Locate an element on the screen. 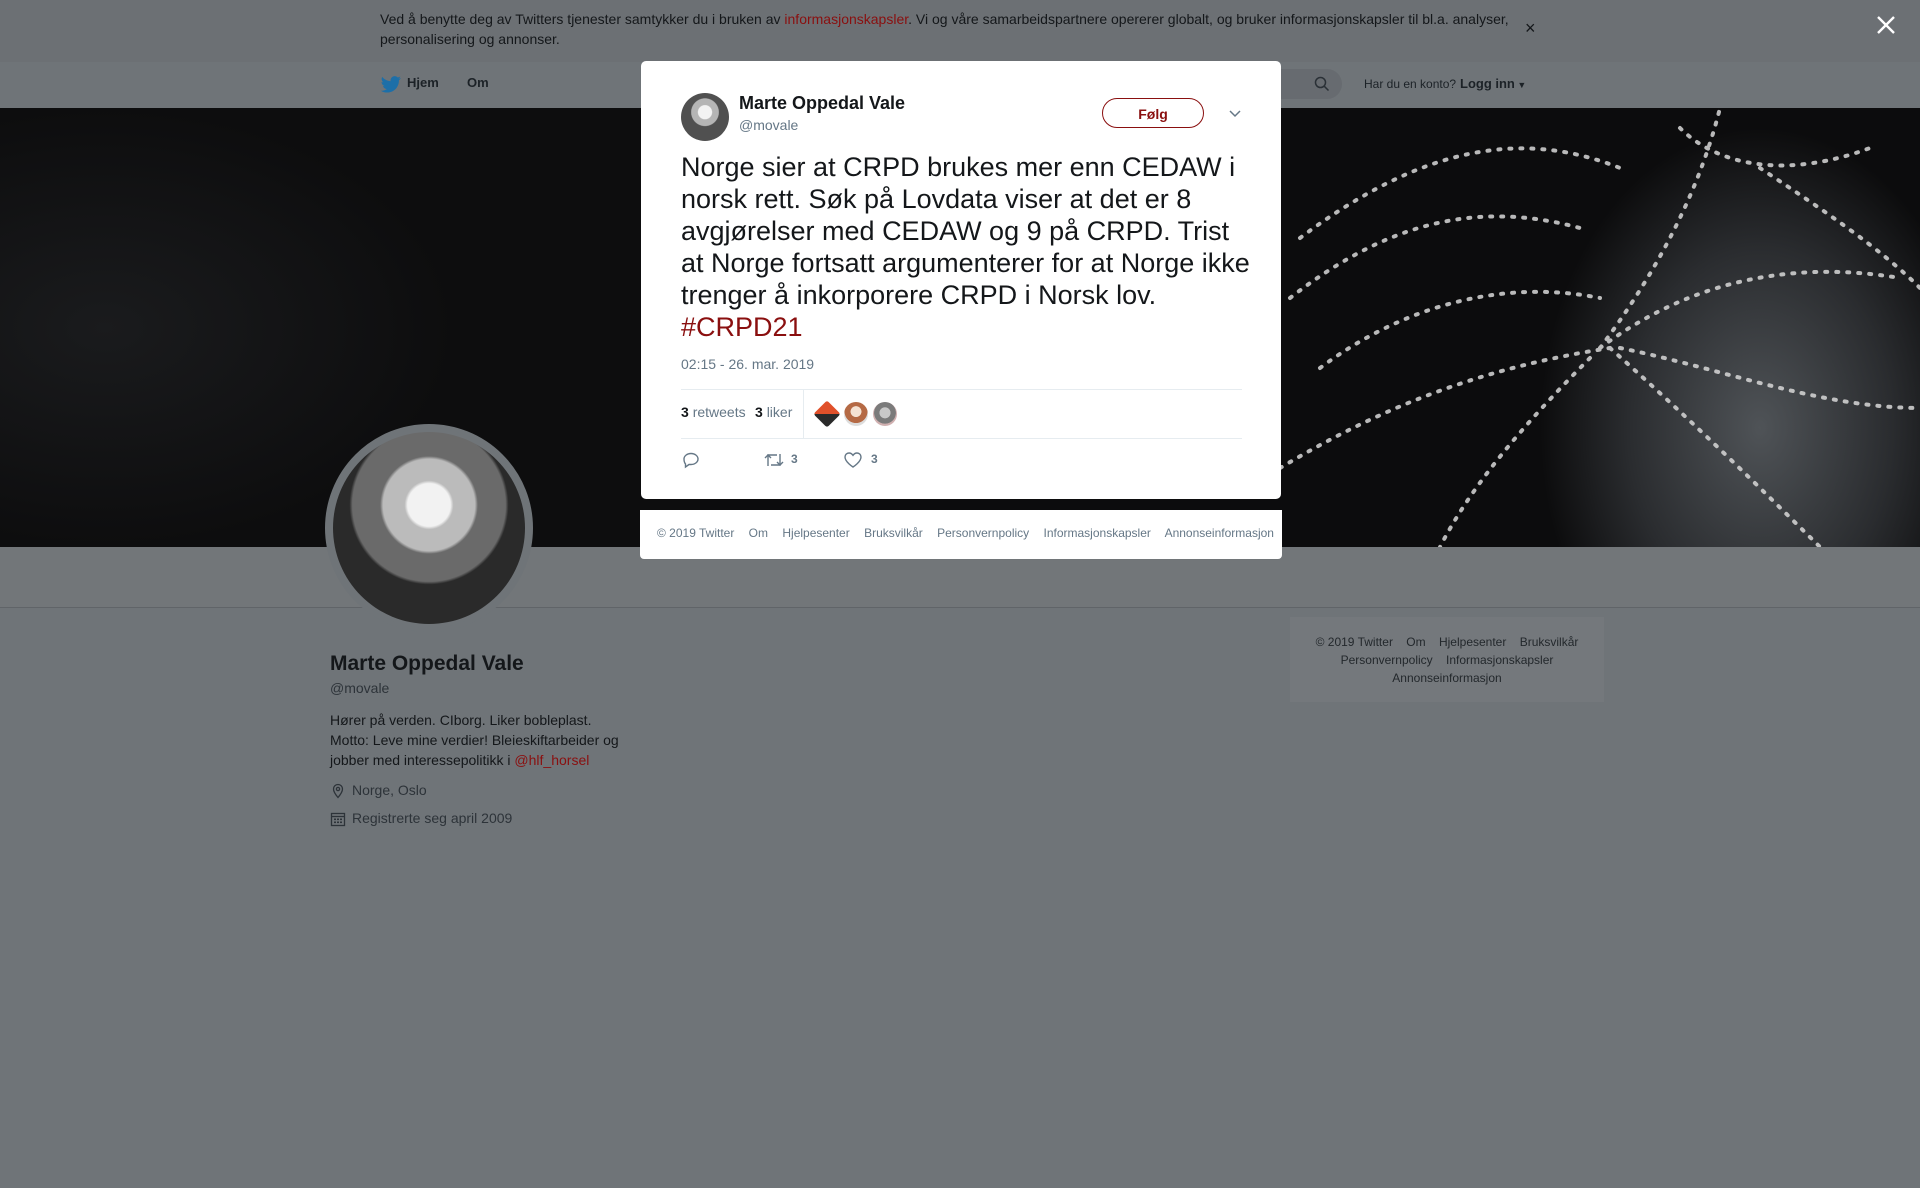  footer-link-about: Om is located at coordinates (1415, 642).